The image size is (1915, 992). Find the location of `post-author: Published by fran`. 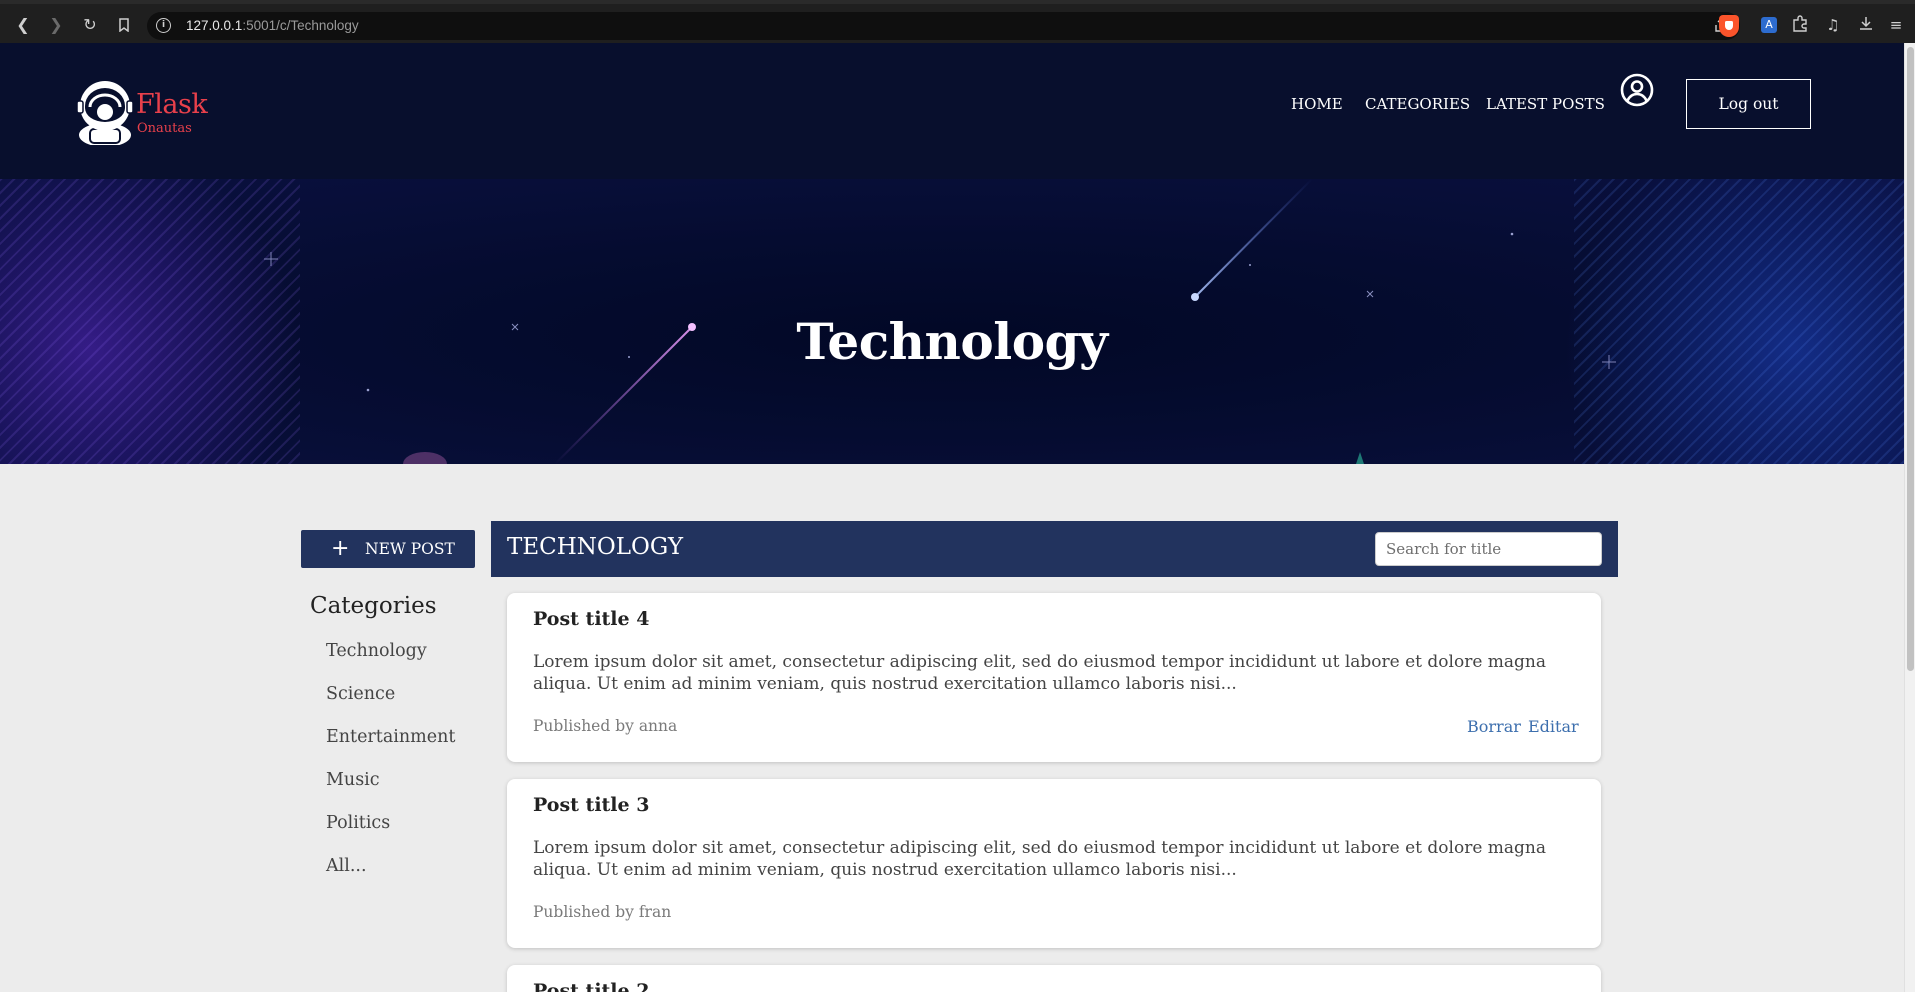

post-author: Published by fran is located at coordinates (602, 912).